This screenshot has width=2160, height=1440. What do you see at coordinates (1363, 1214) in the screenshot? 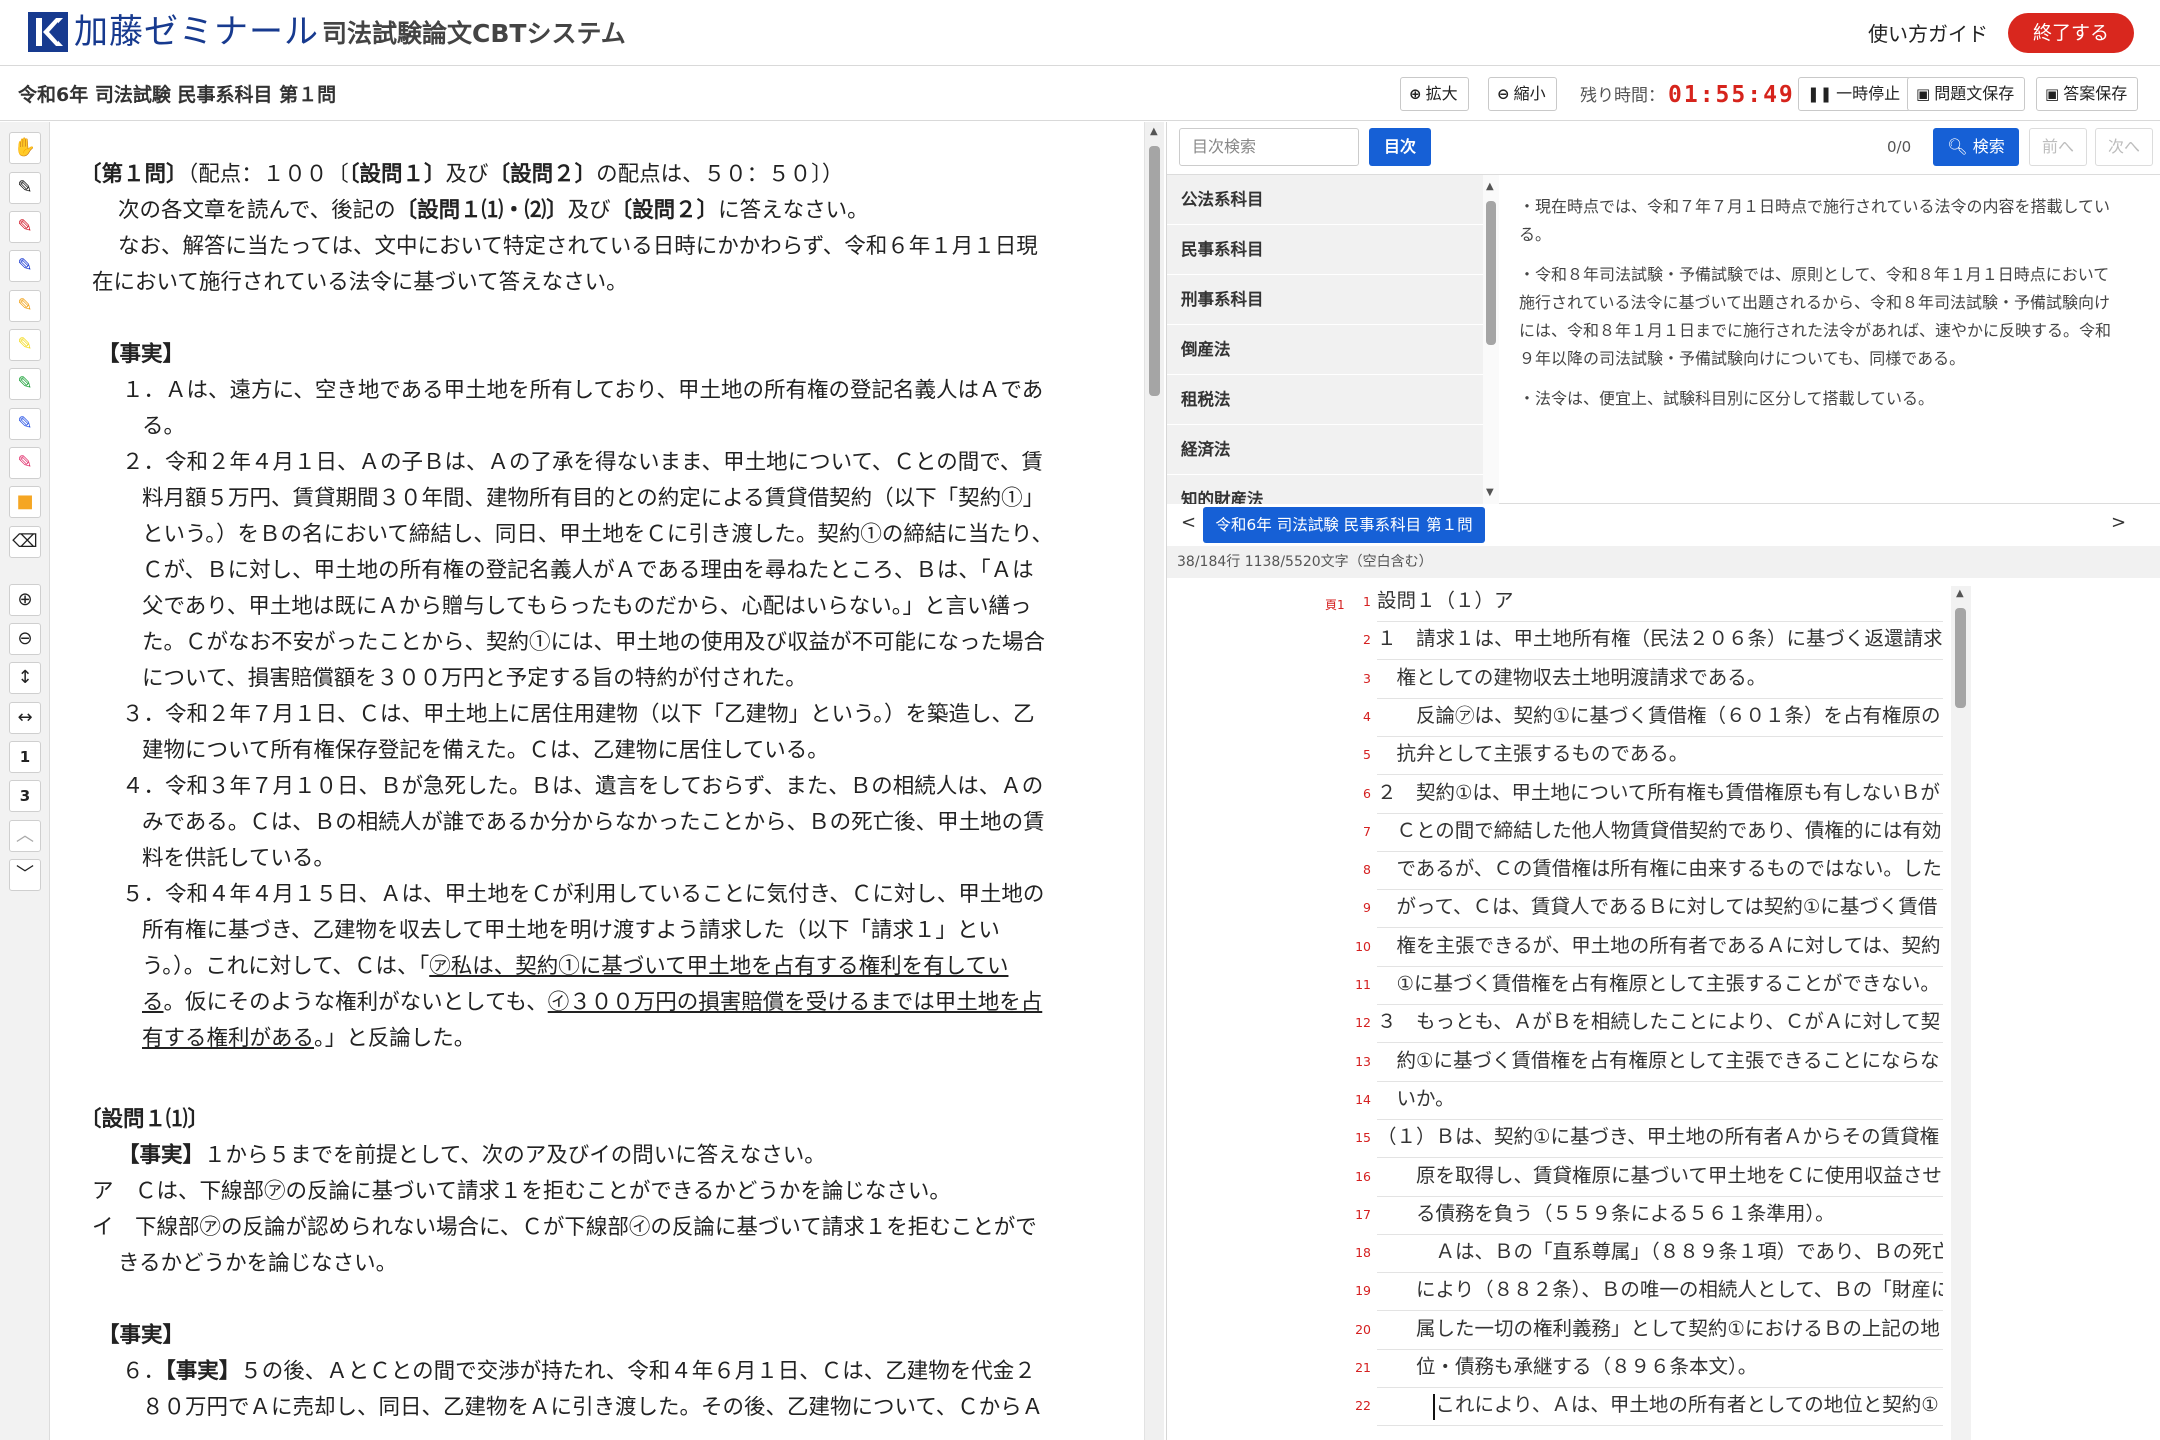
I see `line-number: 17` at bounding box center [1363, 1214].